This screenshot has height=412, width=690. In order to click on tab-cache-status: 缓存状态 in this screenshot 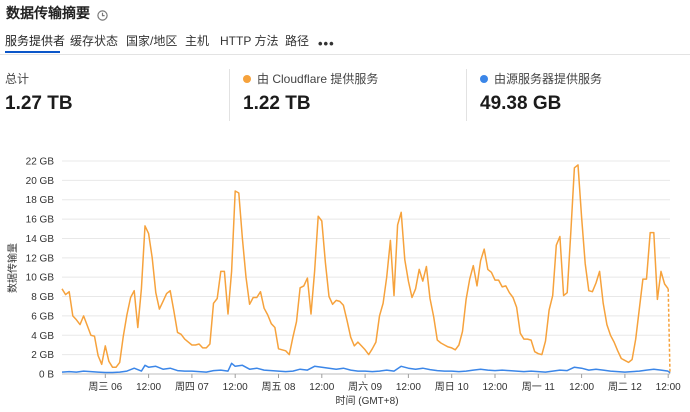, I will do `click(94, 40)`.